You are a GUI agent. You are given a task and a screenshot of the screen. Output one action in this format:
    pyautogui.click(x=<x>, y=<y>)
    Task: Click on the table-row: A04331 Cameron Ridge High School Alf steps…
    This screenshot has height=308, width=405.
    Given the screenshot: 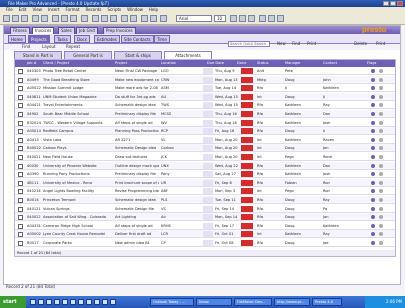 What is the action you would take?
    pyautogui.click(x=205, y=226)
    